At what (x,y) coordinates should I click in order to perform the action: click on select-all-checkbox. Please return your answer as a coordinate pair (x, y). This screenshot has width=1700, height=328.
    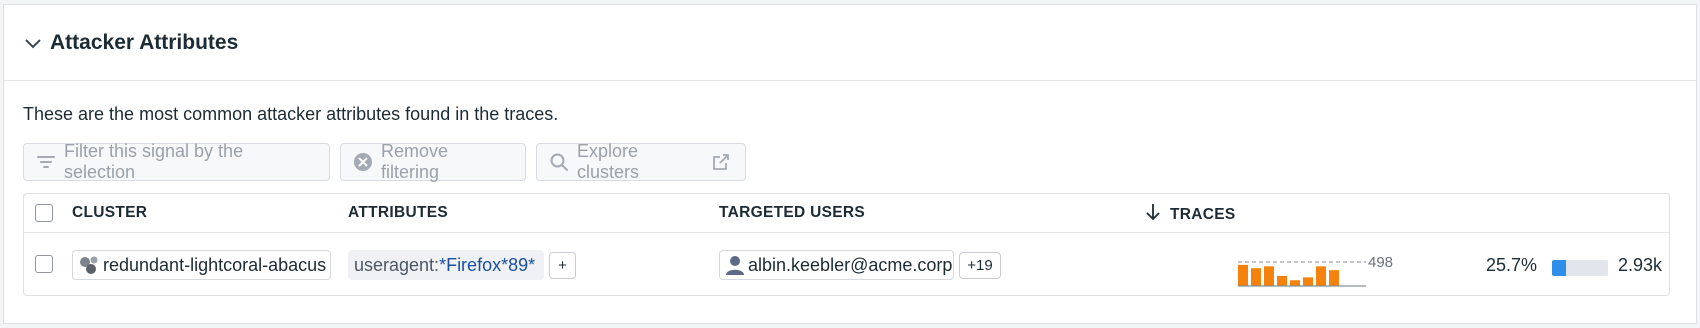
    Looking at the image, I should click on (44, 213).